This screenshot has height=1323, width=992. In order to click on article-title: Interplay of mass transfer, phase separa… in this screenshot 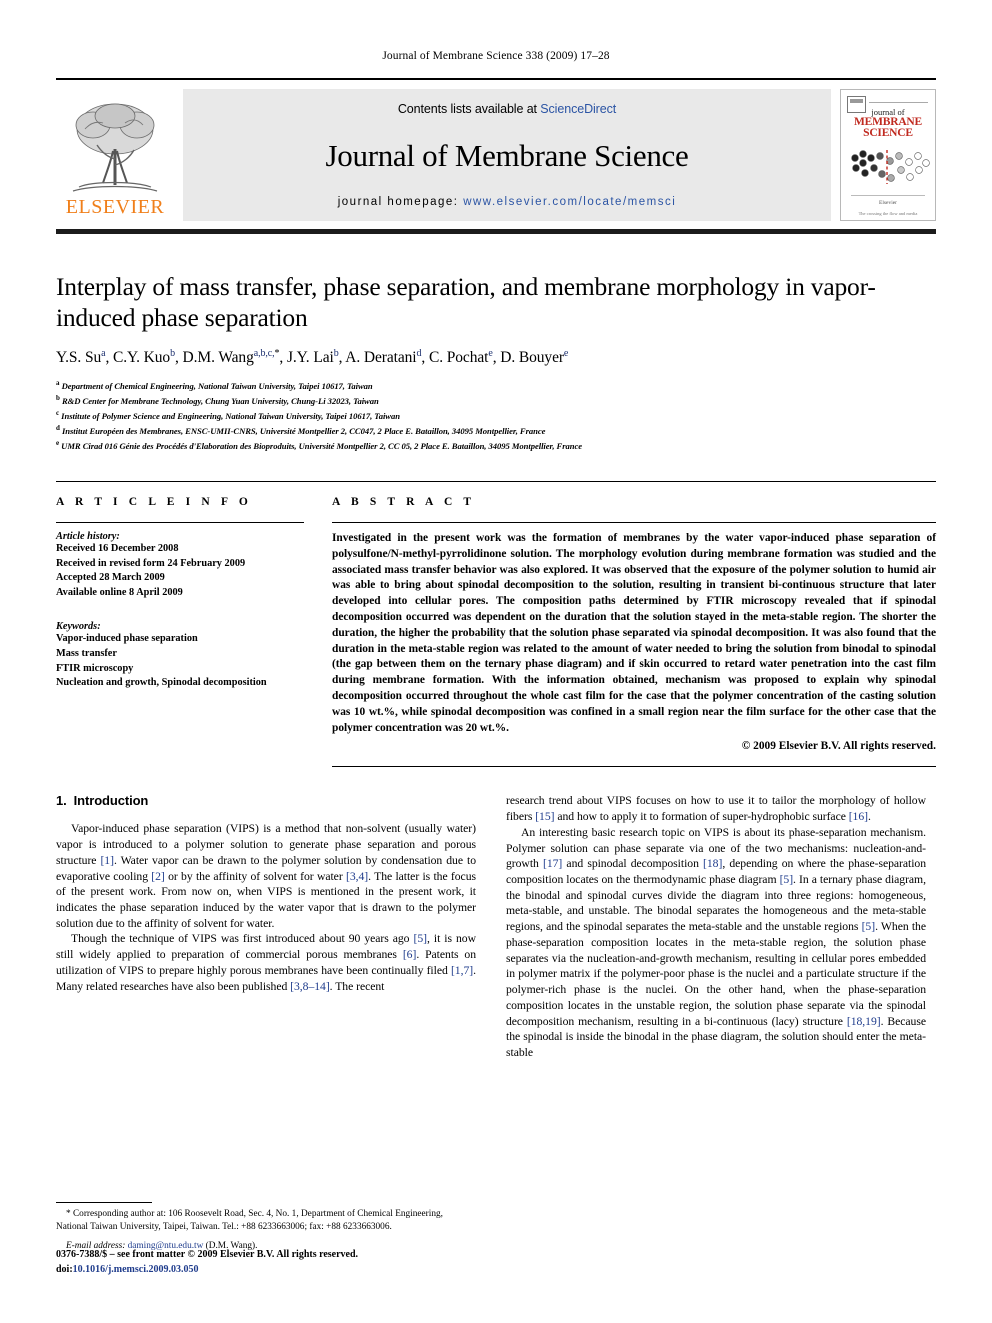, I will do `click(466, 302)`.